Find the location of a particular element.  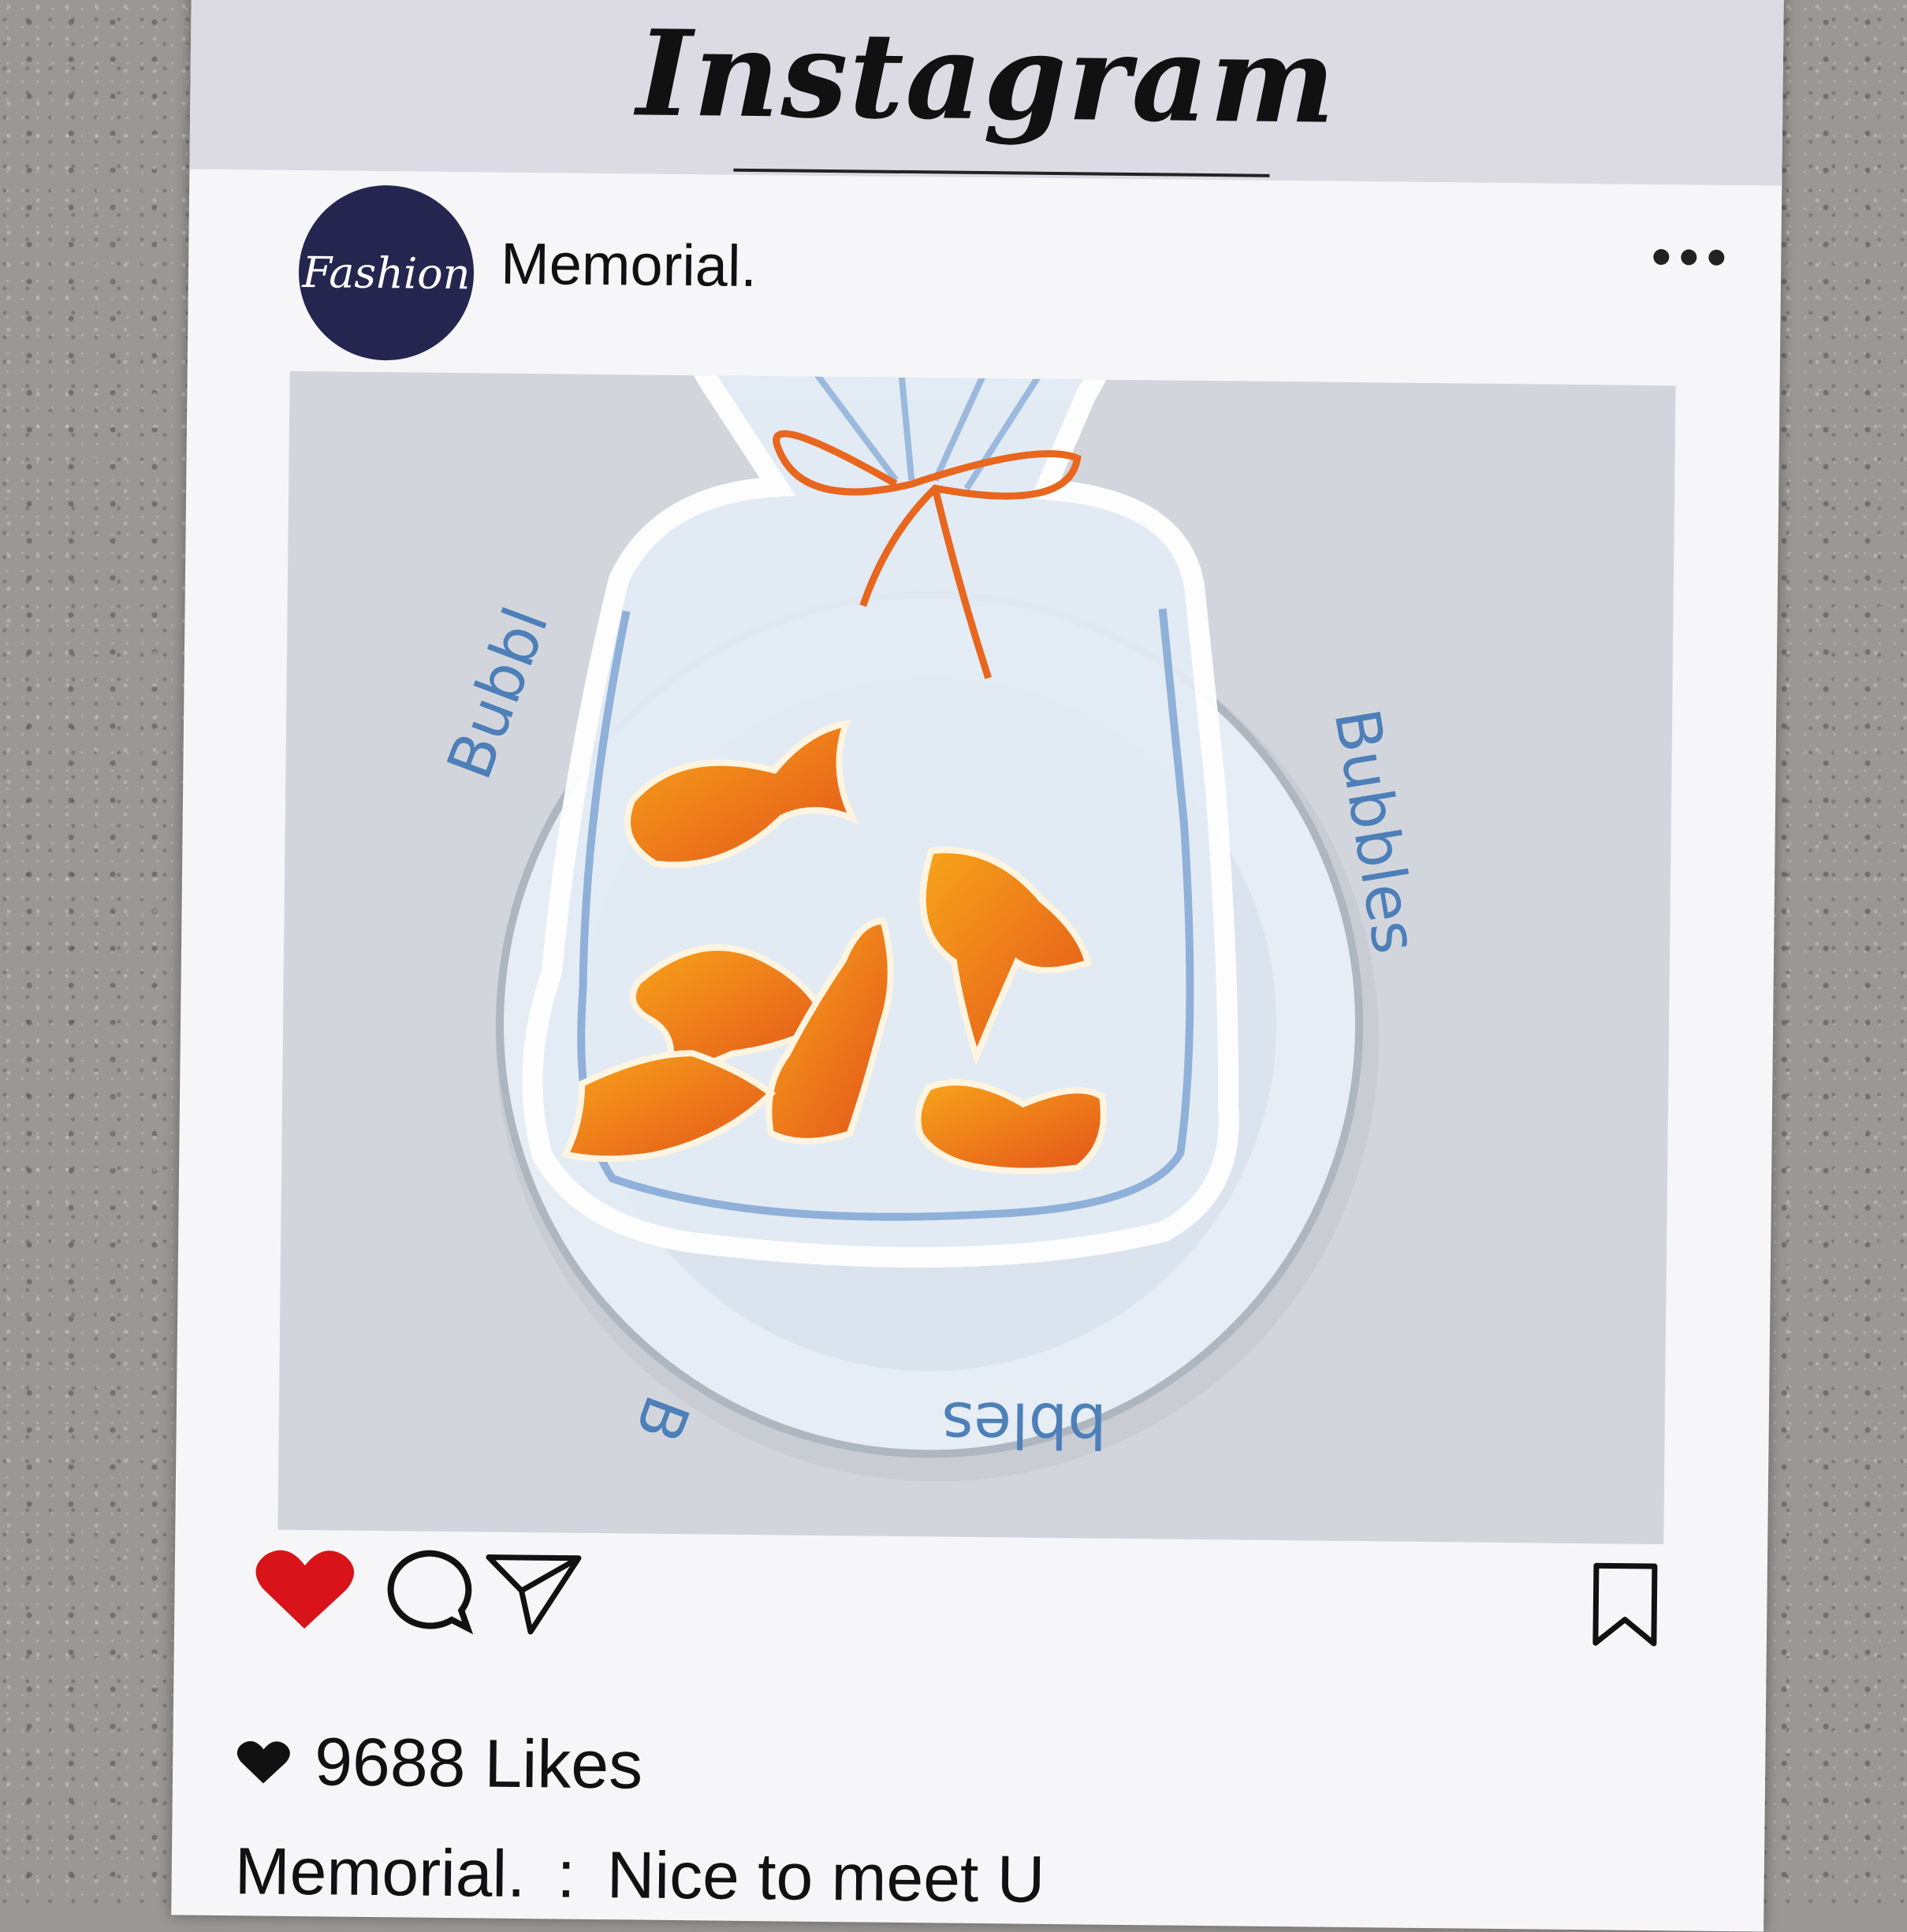

ring-text-top-left: Bubbl is located at coordinates (499, 693).